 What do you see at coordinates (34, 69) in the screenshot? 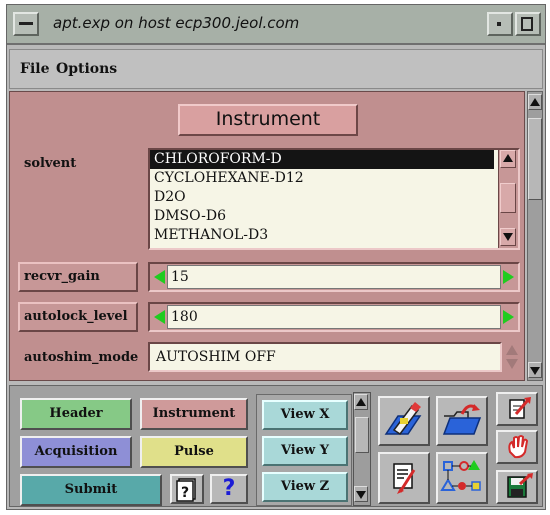
I see `menu-file: File` at bounding box center [34, 69].